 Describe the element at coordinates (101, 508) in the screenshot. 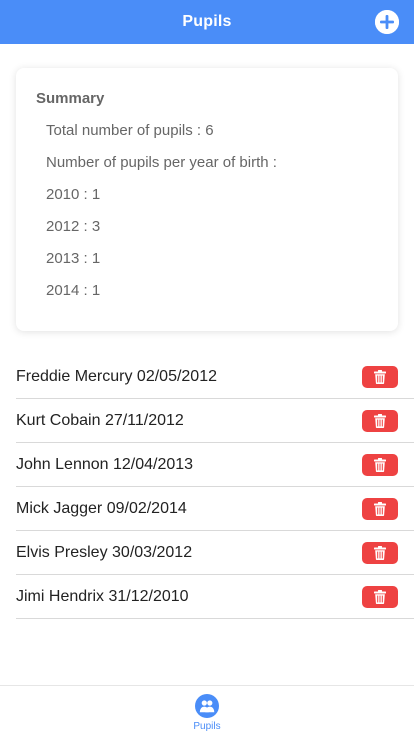

I see `pupil-name: Mick Jagger 09/02/2014` at that location.